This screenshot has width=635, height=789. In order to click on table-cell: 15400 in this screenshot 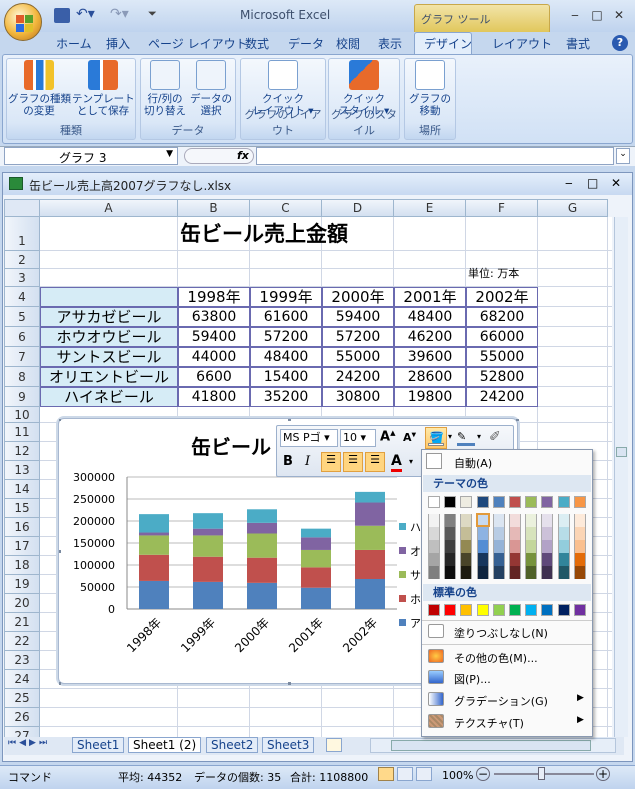, I will do `click(286, 377)`.